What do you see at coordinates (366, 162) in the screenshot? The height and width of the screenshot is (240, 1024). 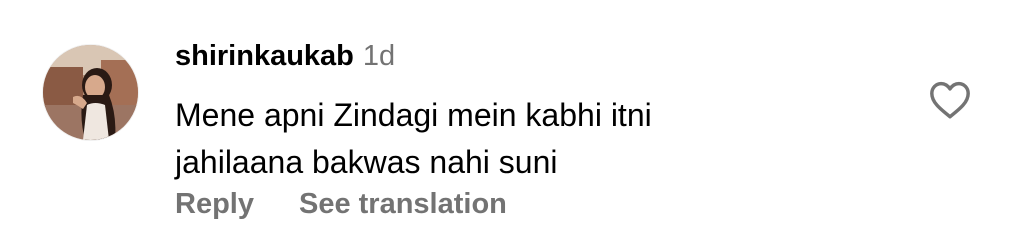 I see `comment-text-line: jahilaana bakwas nahi suni` at bounding box center [366, 162].